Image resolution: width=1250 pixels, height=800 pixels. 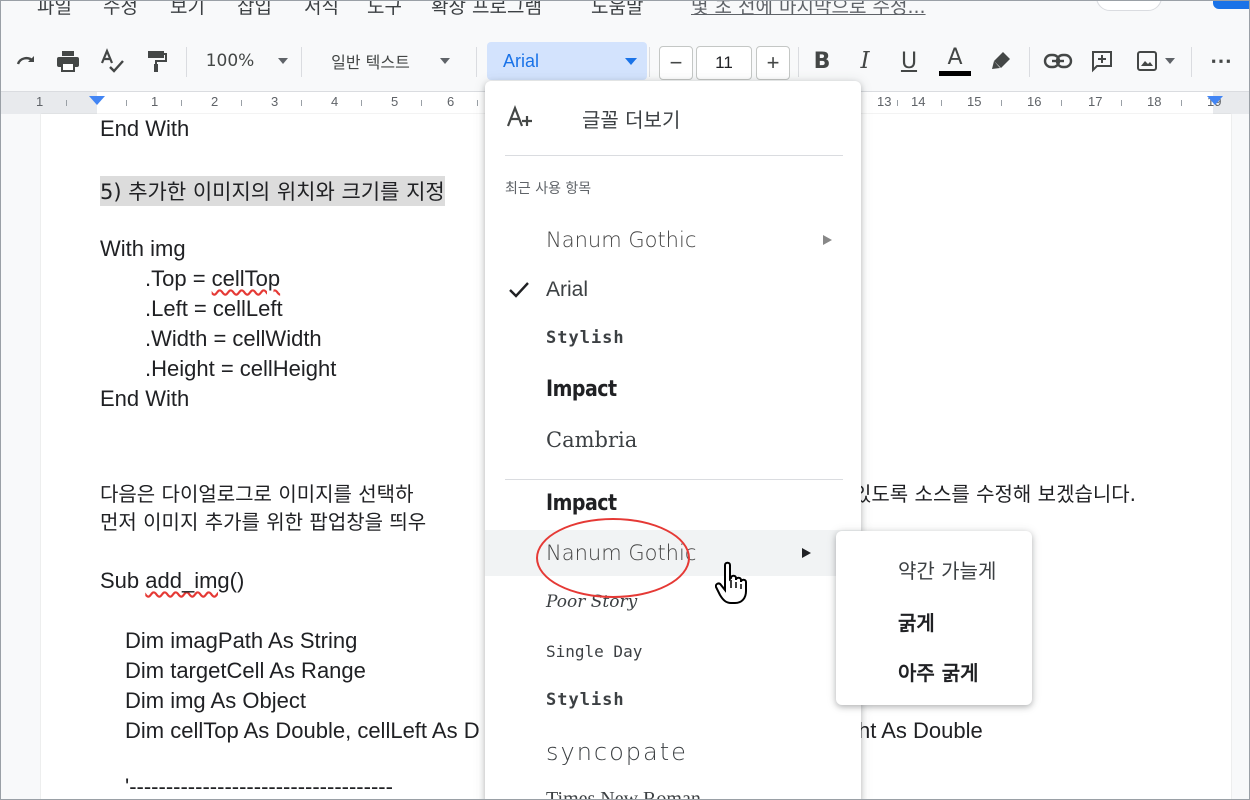 What do you see at coordinates (567, 61) in the screenshot?
I see `font-select: Arial` at bounding box center [567, 61].